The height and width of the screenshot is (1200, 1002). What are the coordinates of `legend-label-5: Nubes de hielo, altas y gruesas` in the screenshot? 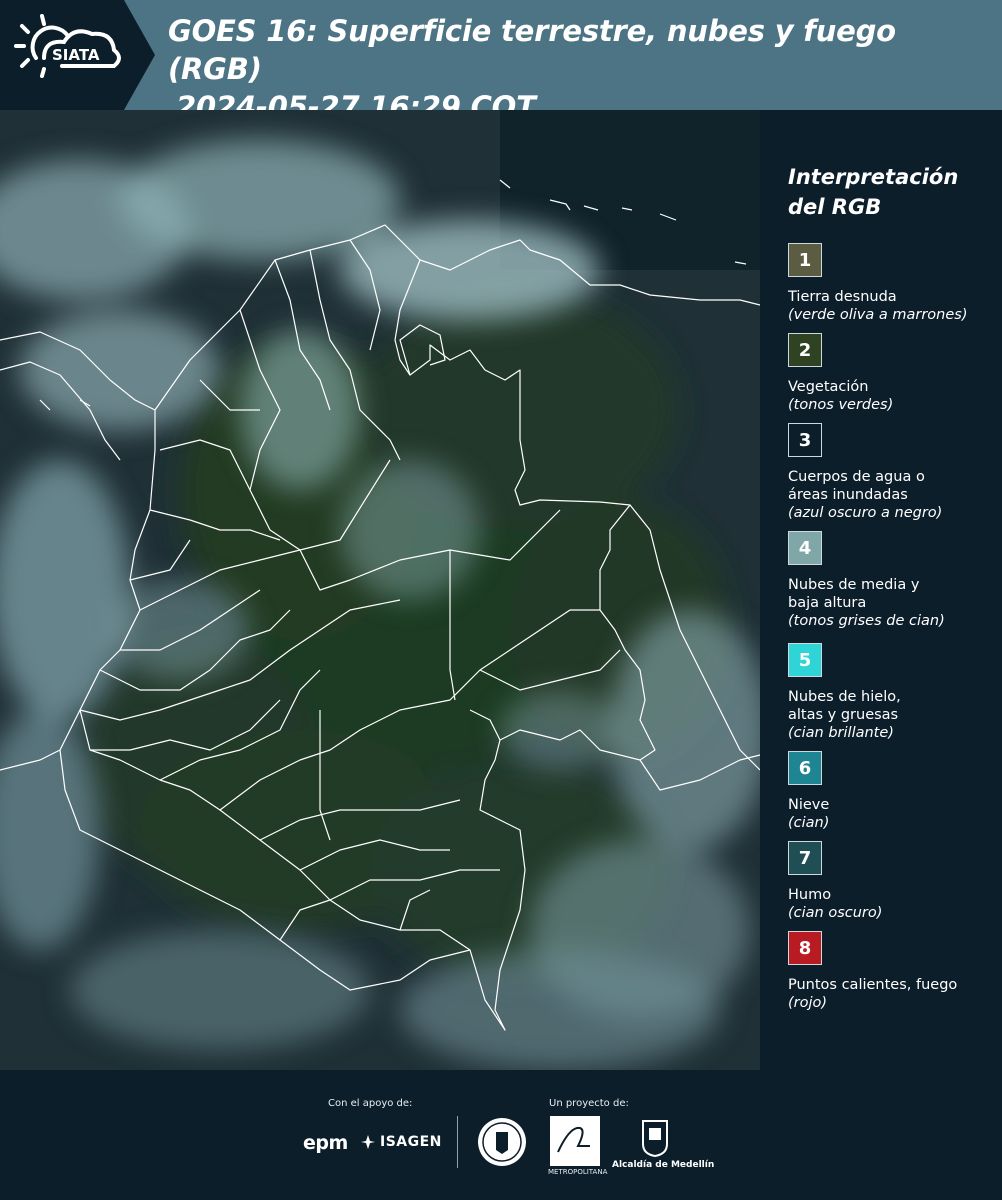 It's located at (844, 706).